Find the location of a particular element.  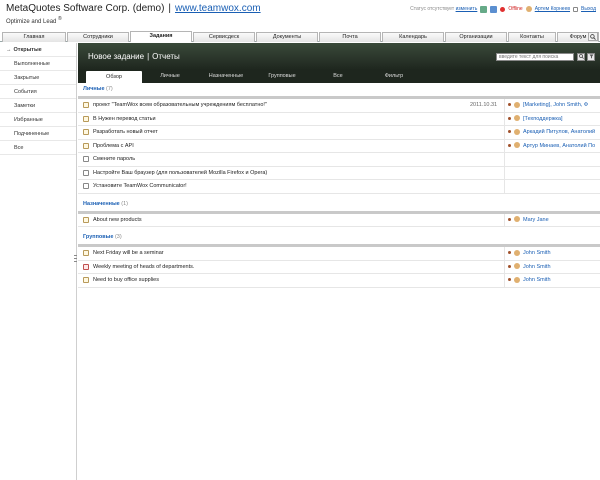

site-link: www.teamwox.com is located at coordinates (218, 8).